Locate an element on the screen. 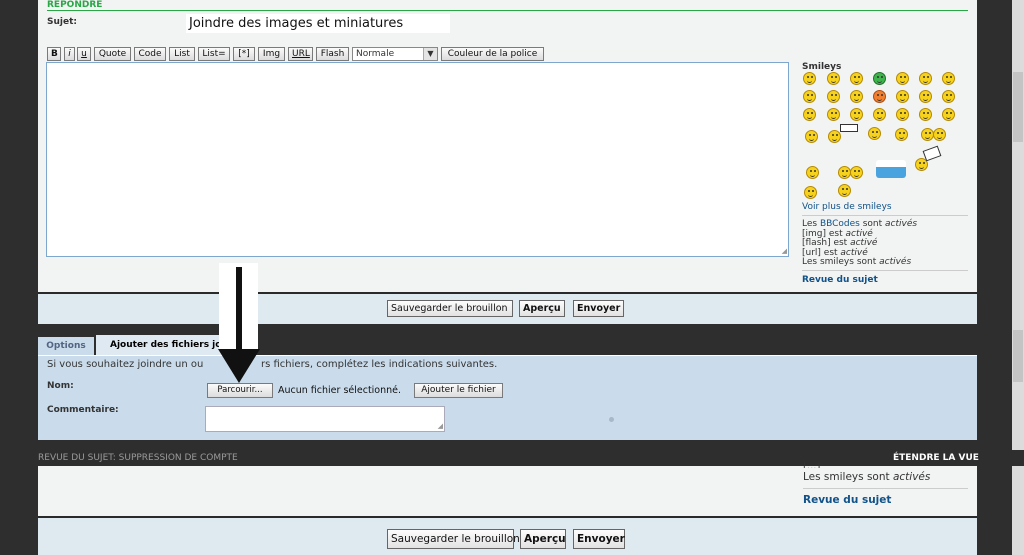 Image resolution: width=1024 pixels, height=555 pixels. cursor-dot is located at coordinates (611, 419).